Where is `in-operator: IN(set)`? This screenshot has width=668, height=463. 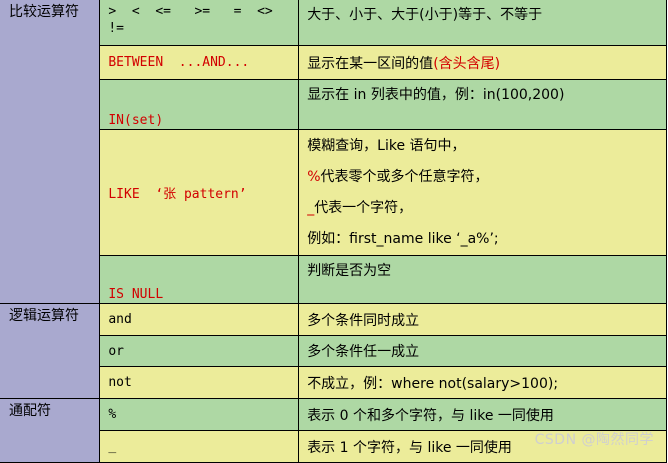
in-operator: IN(set) is located at coordinates (199, 104).